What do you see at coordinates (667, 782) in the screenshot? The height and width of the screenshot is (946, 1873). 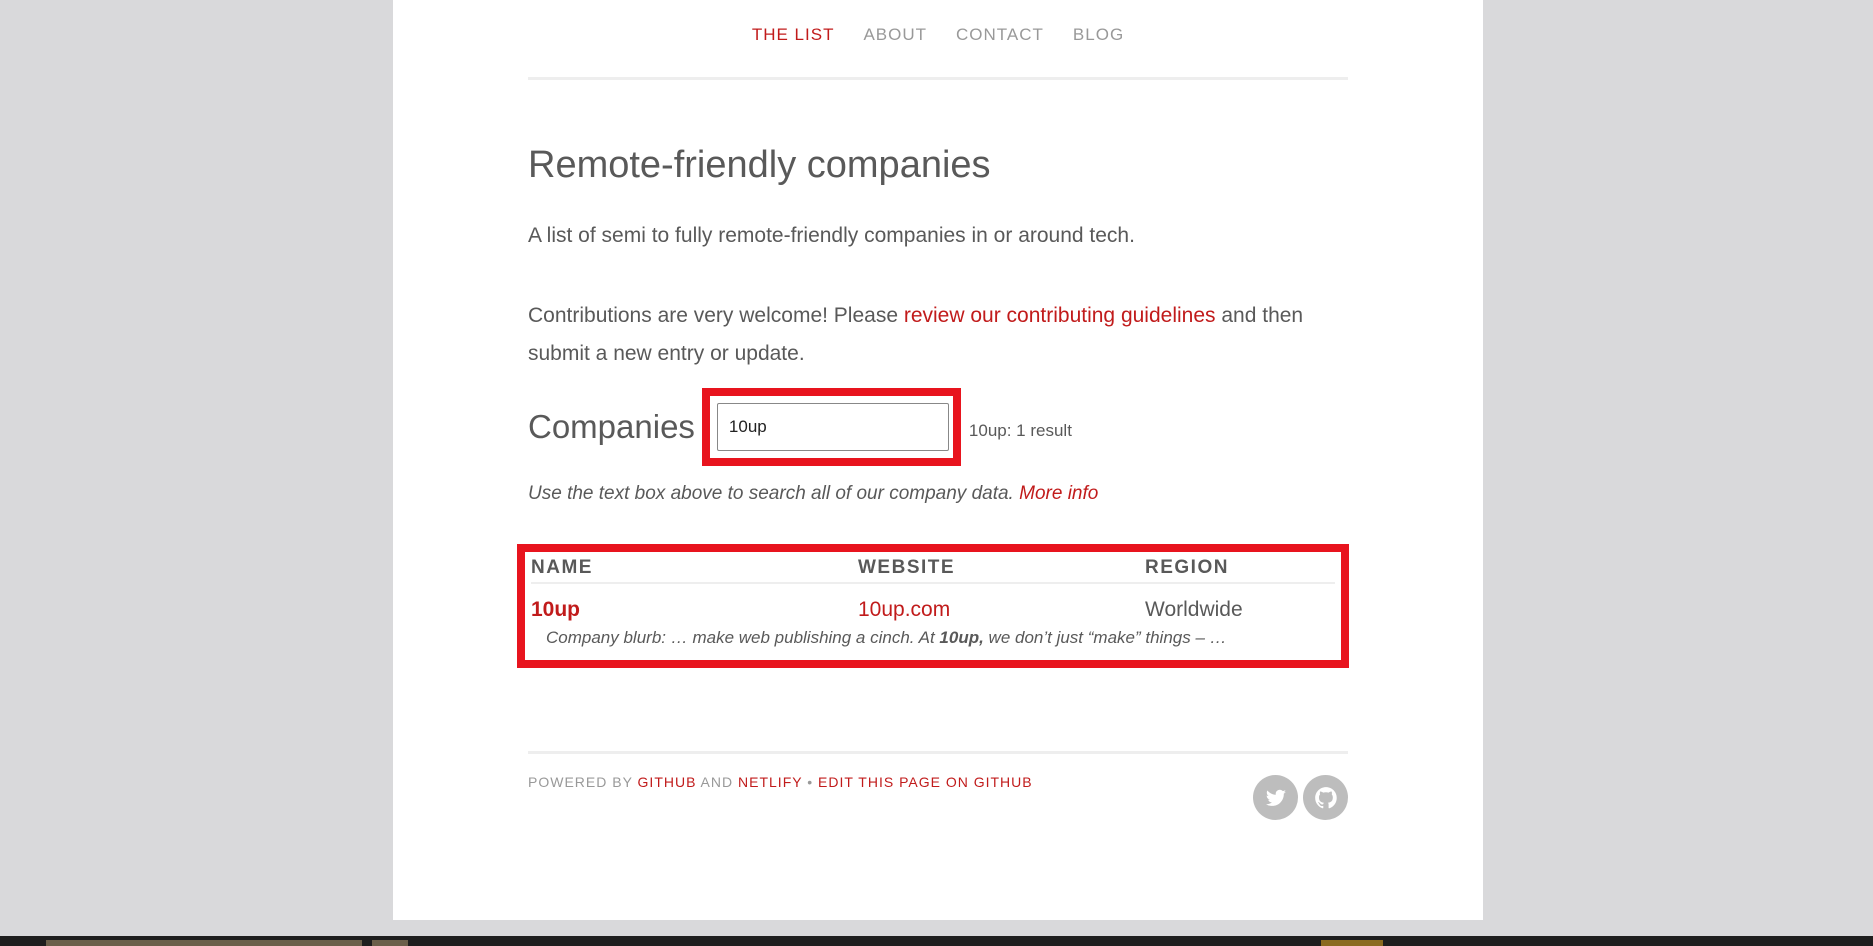 I see `footer-github-link: GITHUB` at bounding box center [667, 782].